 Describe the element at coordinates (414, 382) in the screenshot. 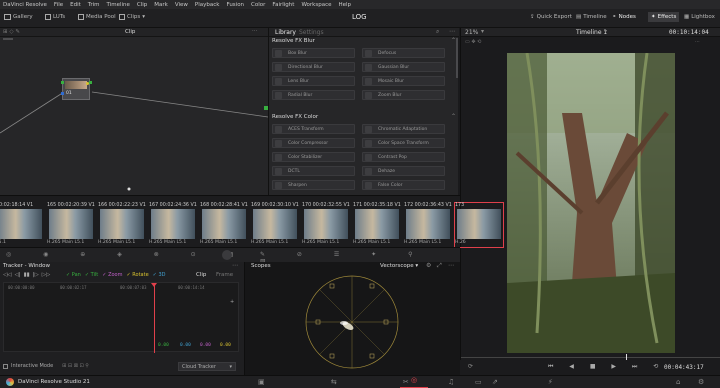

I see `color-page-tab: ◎` at that location.